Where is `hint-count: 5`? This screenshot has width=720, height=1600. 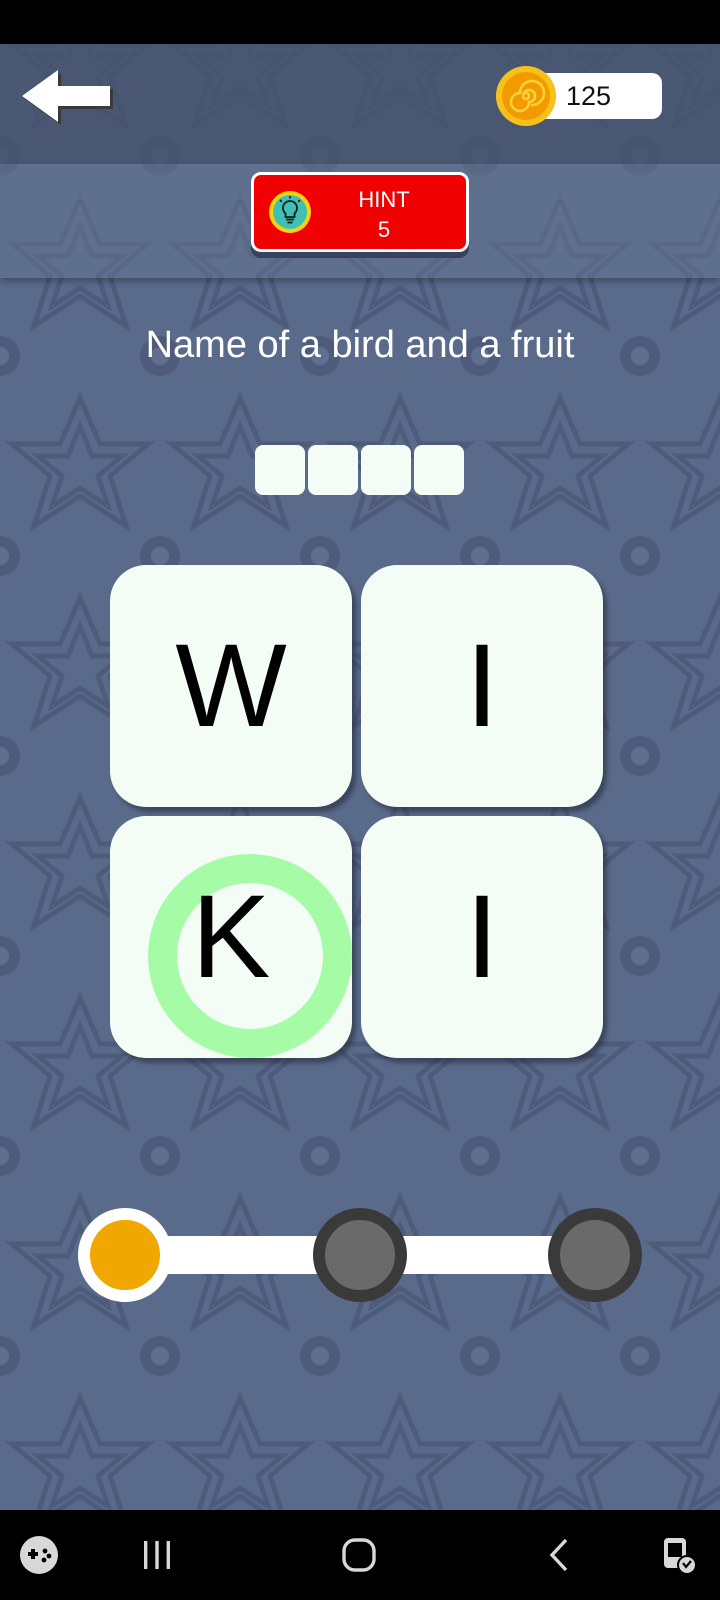 hint-count: 5 is located at coordinates (384, 229).